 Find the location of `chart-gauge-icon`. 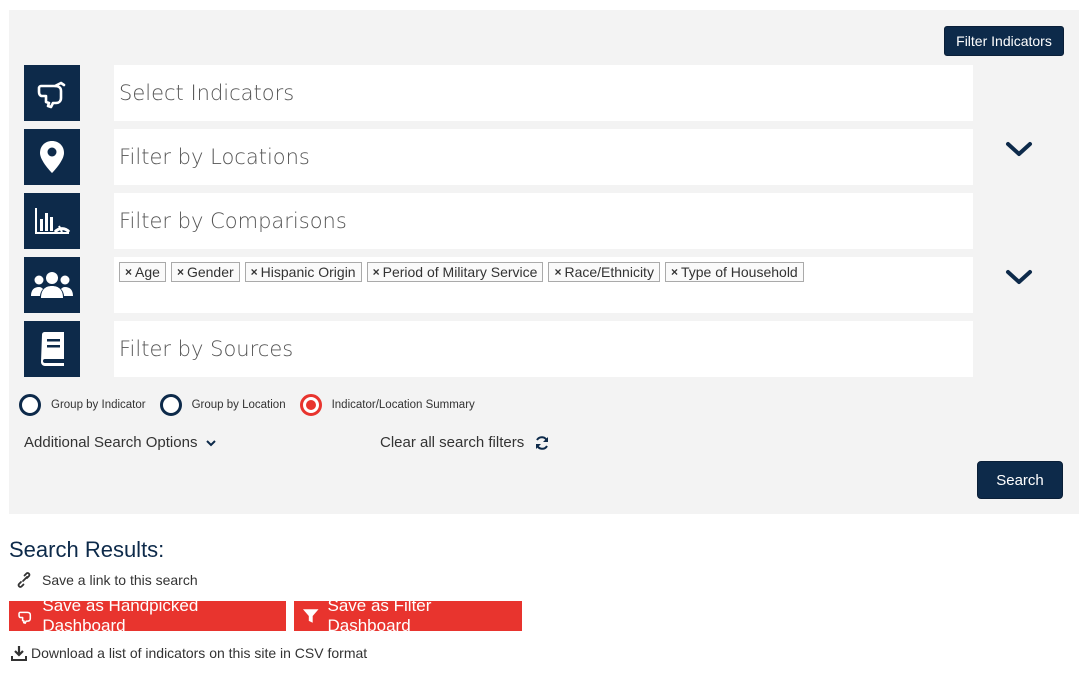

chart-gauge-icon is located at coordinates (52, 221).